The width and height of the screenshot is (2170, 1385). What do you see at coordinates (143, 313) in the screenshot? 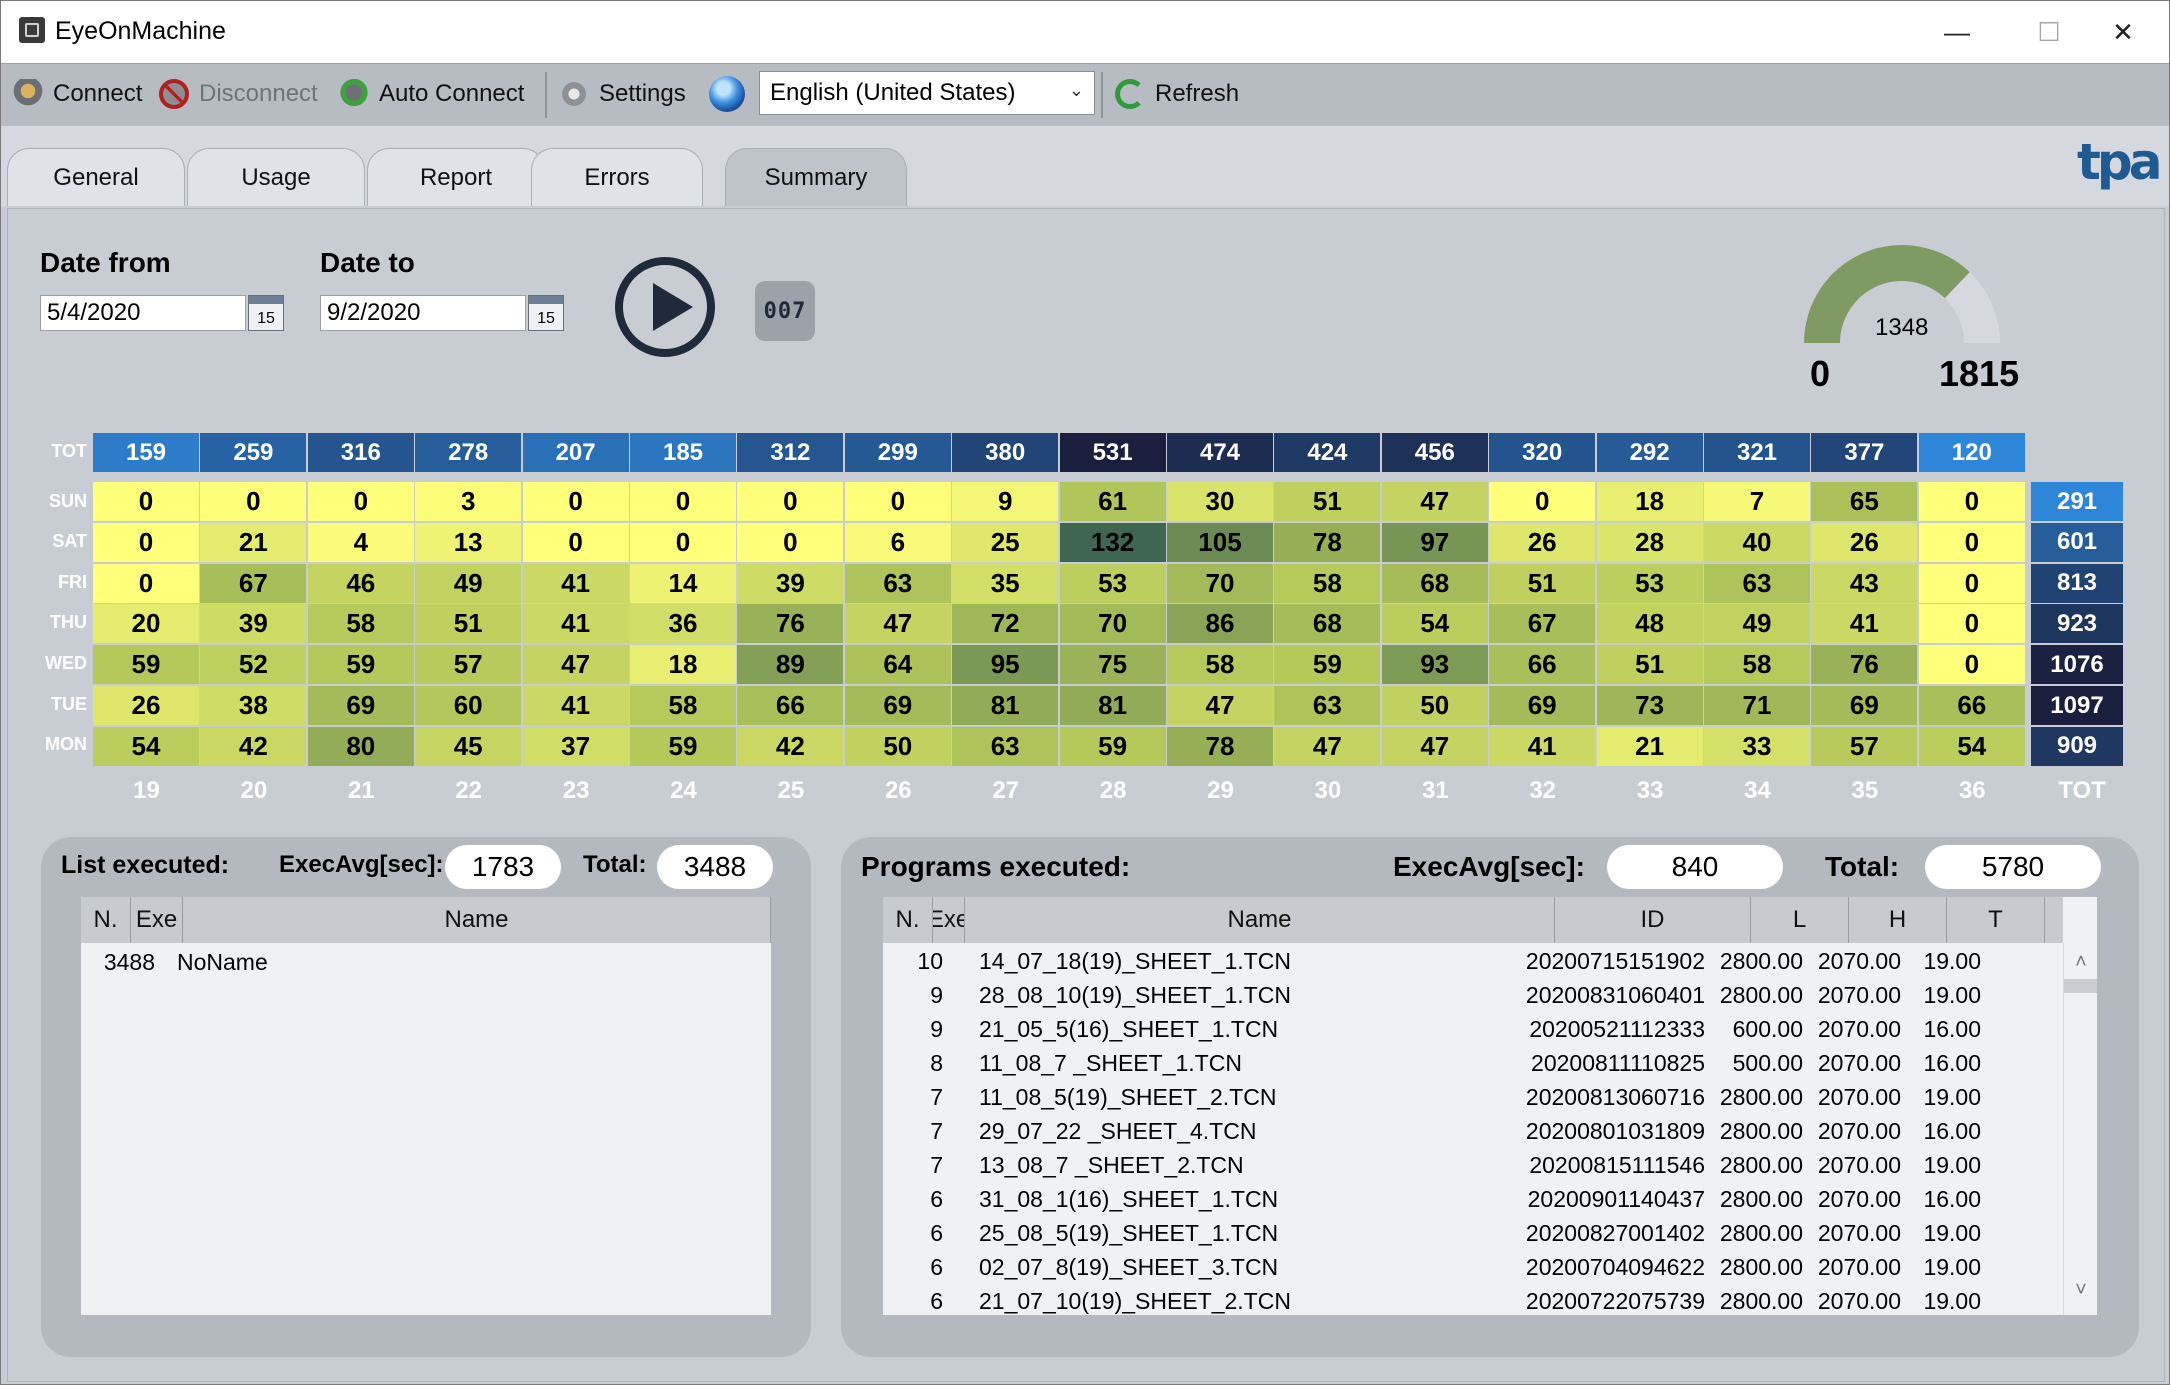
I see `date-from-input: 5/4/2020` at bounding box center [143, 313].